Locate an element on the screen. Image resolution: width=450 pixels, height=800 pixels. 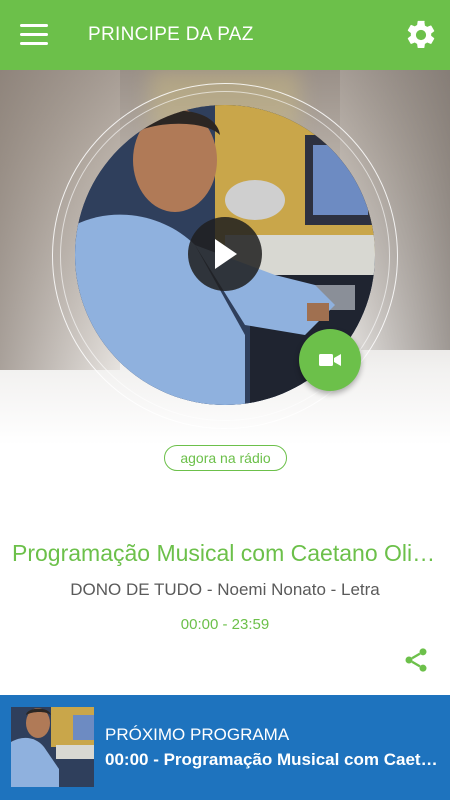
current-song: DONO DE TUDO - Noemi Nonato - Letra is located at coordinates (225, 589).